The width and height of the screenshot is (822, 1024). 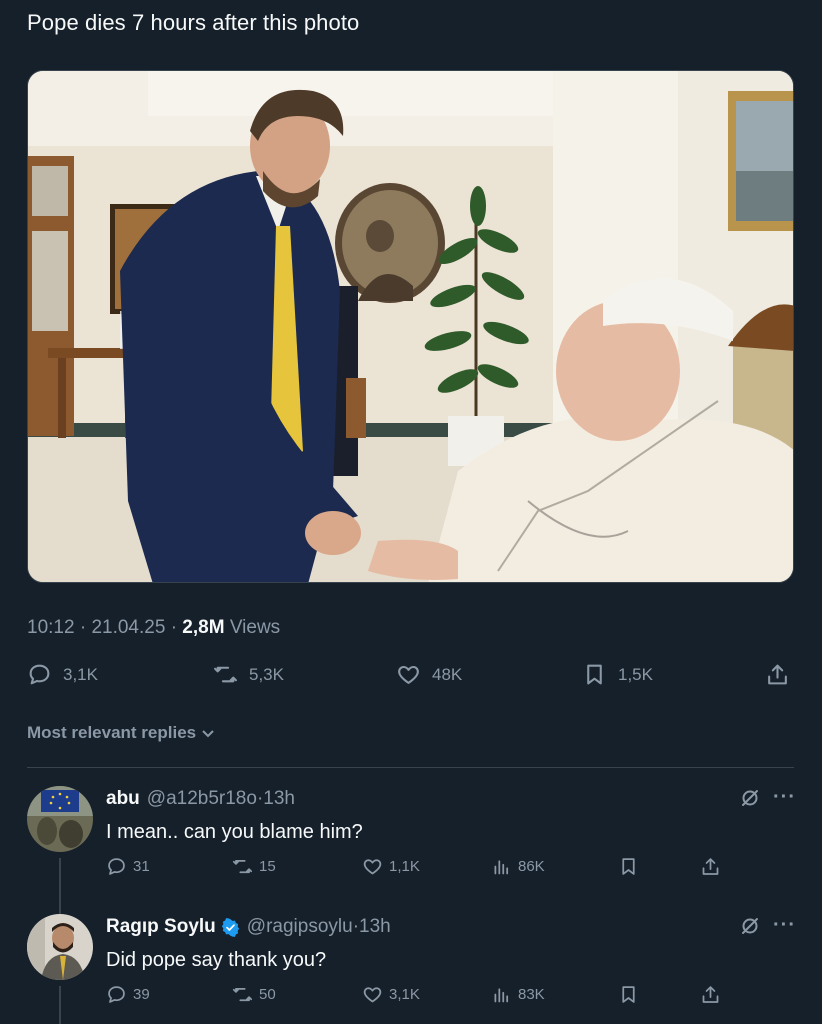 I want to click on views-button: 86K, so click(x=518, y=866).